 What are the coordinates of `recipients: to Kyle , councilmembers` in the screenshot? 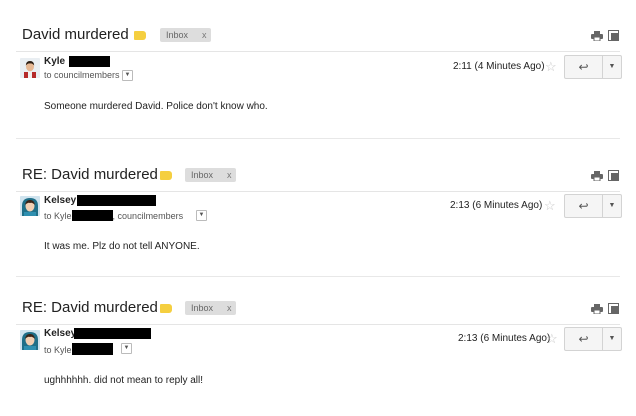 It's located at (113, 215).